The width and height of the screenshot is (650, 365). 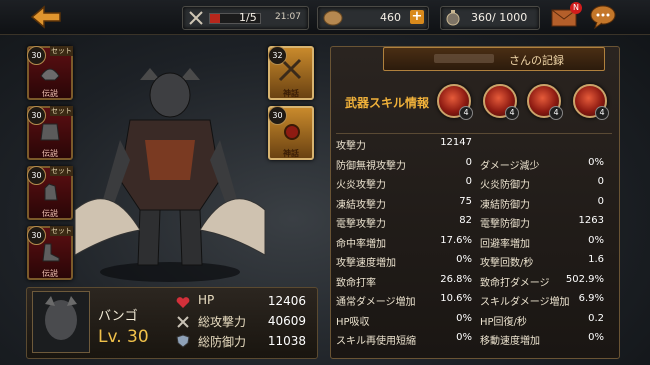 What do you see at coordinates (61, 51) in the screenshot?
I see `slot-set-tag: セット` at bounding box center [61, 51].